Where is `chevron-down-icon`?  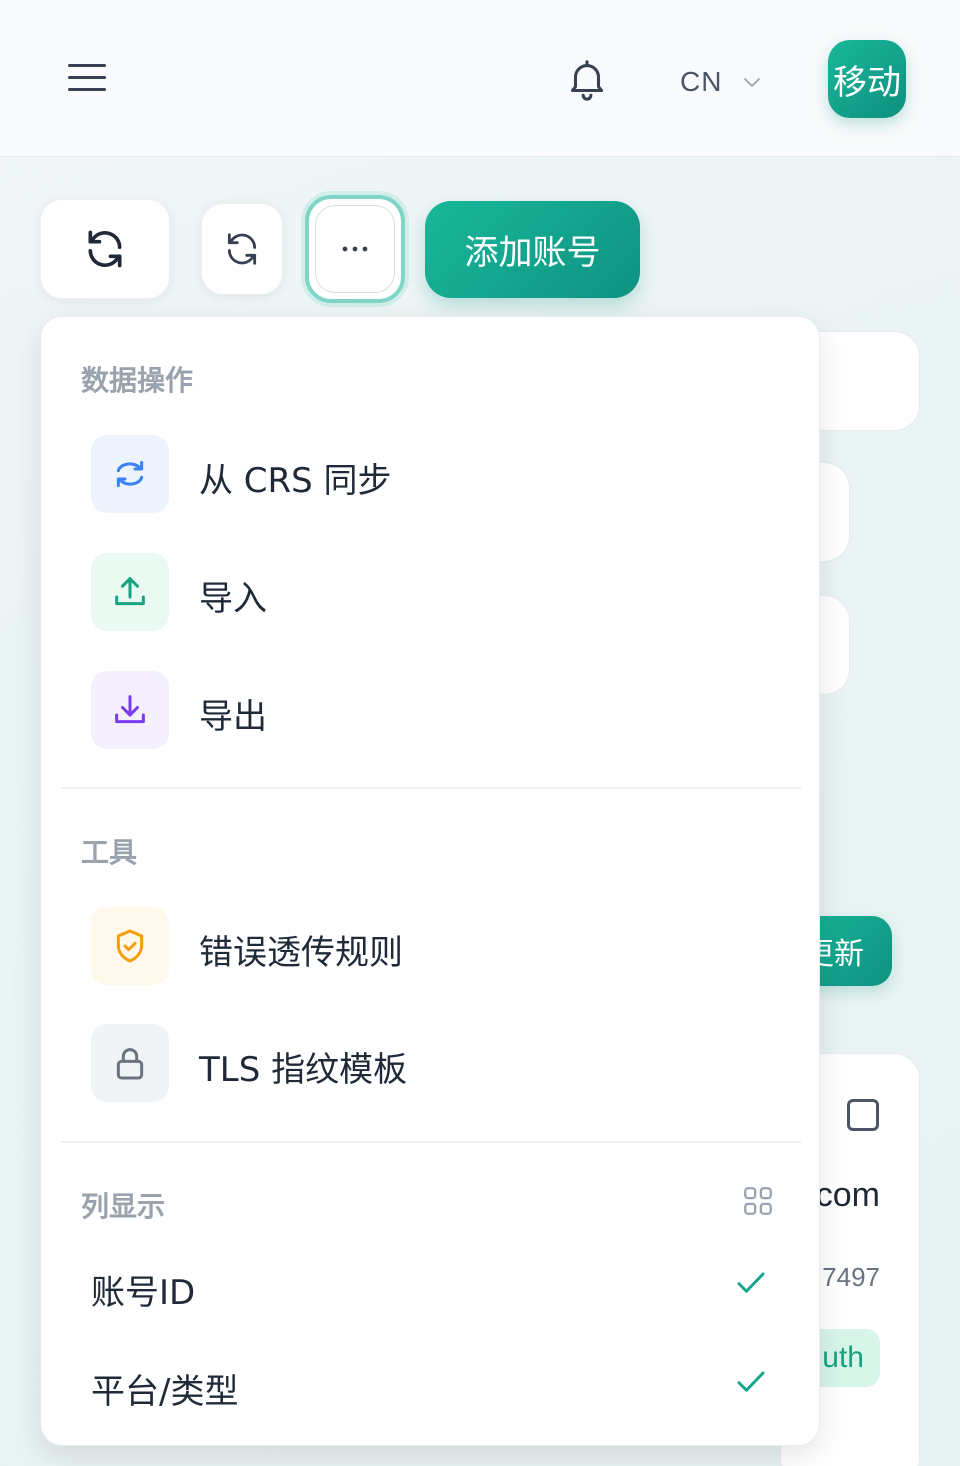
chevron-down-icon is located at coordinates (752, 83).